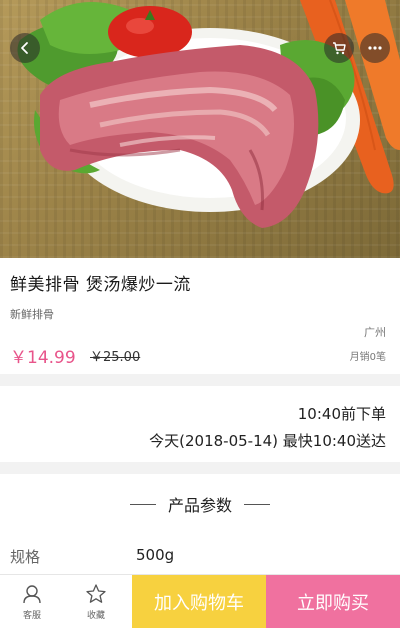  Describe the element at coordinates (200, 424) in the screenshot. I see `delivery-info: 10:40前下单 今天(2018-05-14) 最快10:40送达` at that location.